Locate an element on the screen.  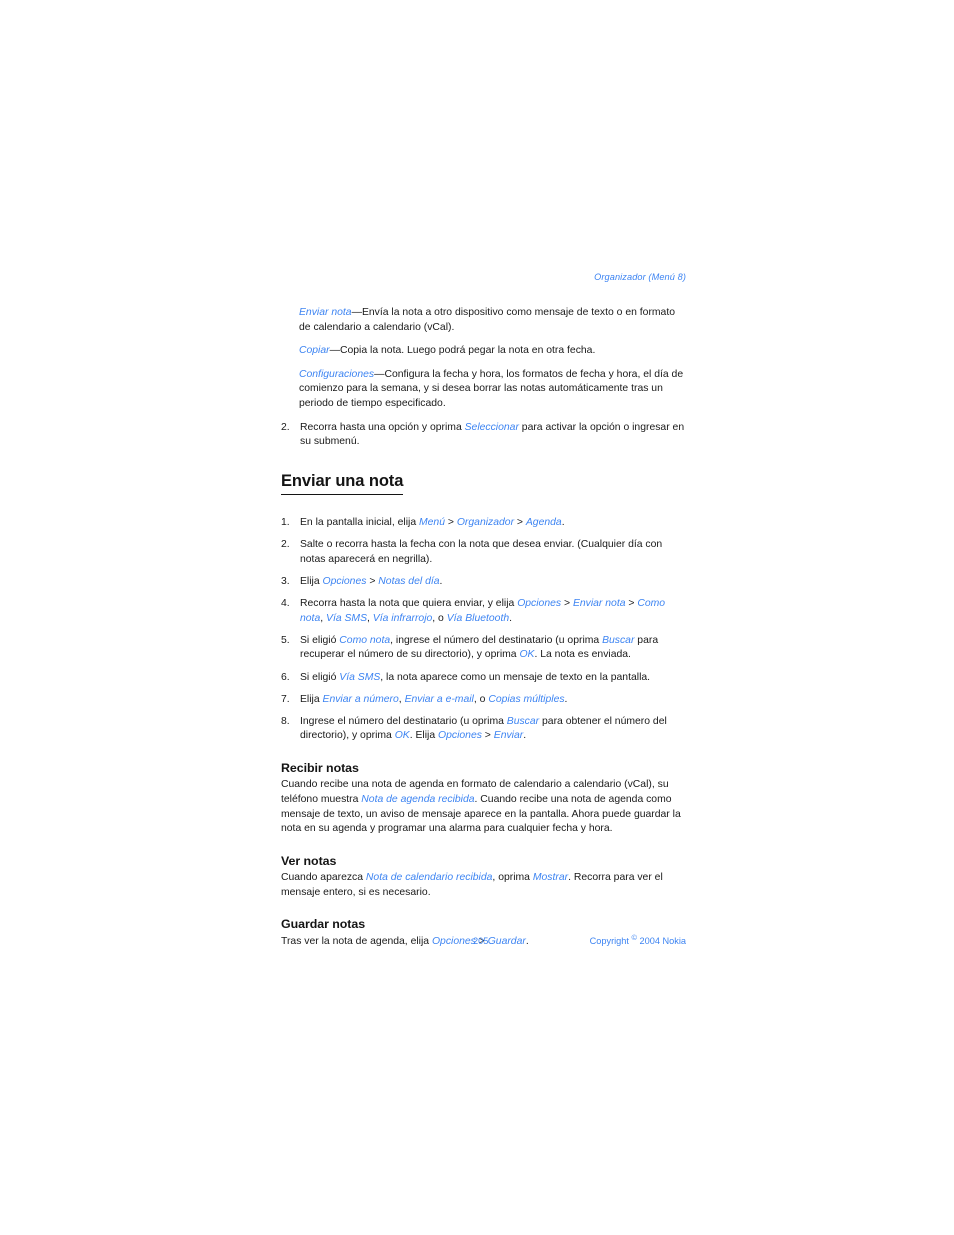
list-item-number: 5. is located at coordinates (285, 640).